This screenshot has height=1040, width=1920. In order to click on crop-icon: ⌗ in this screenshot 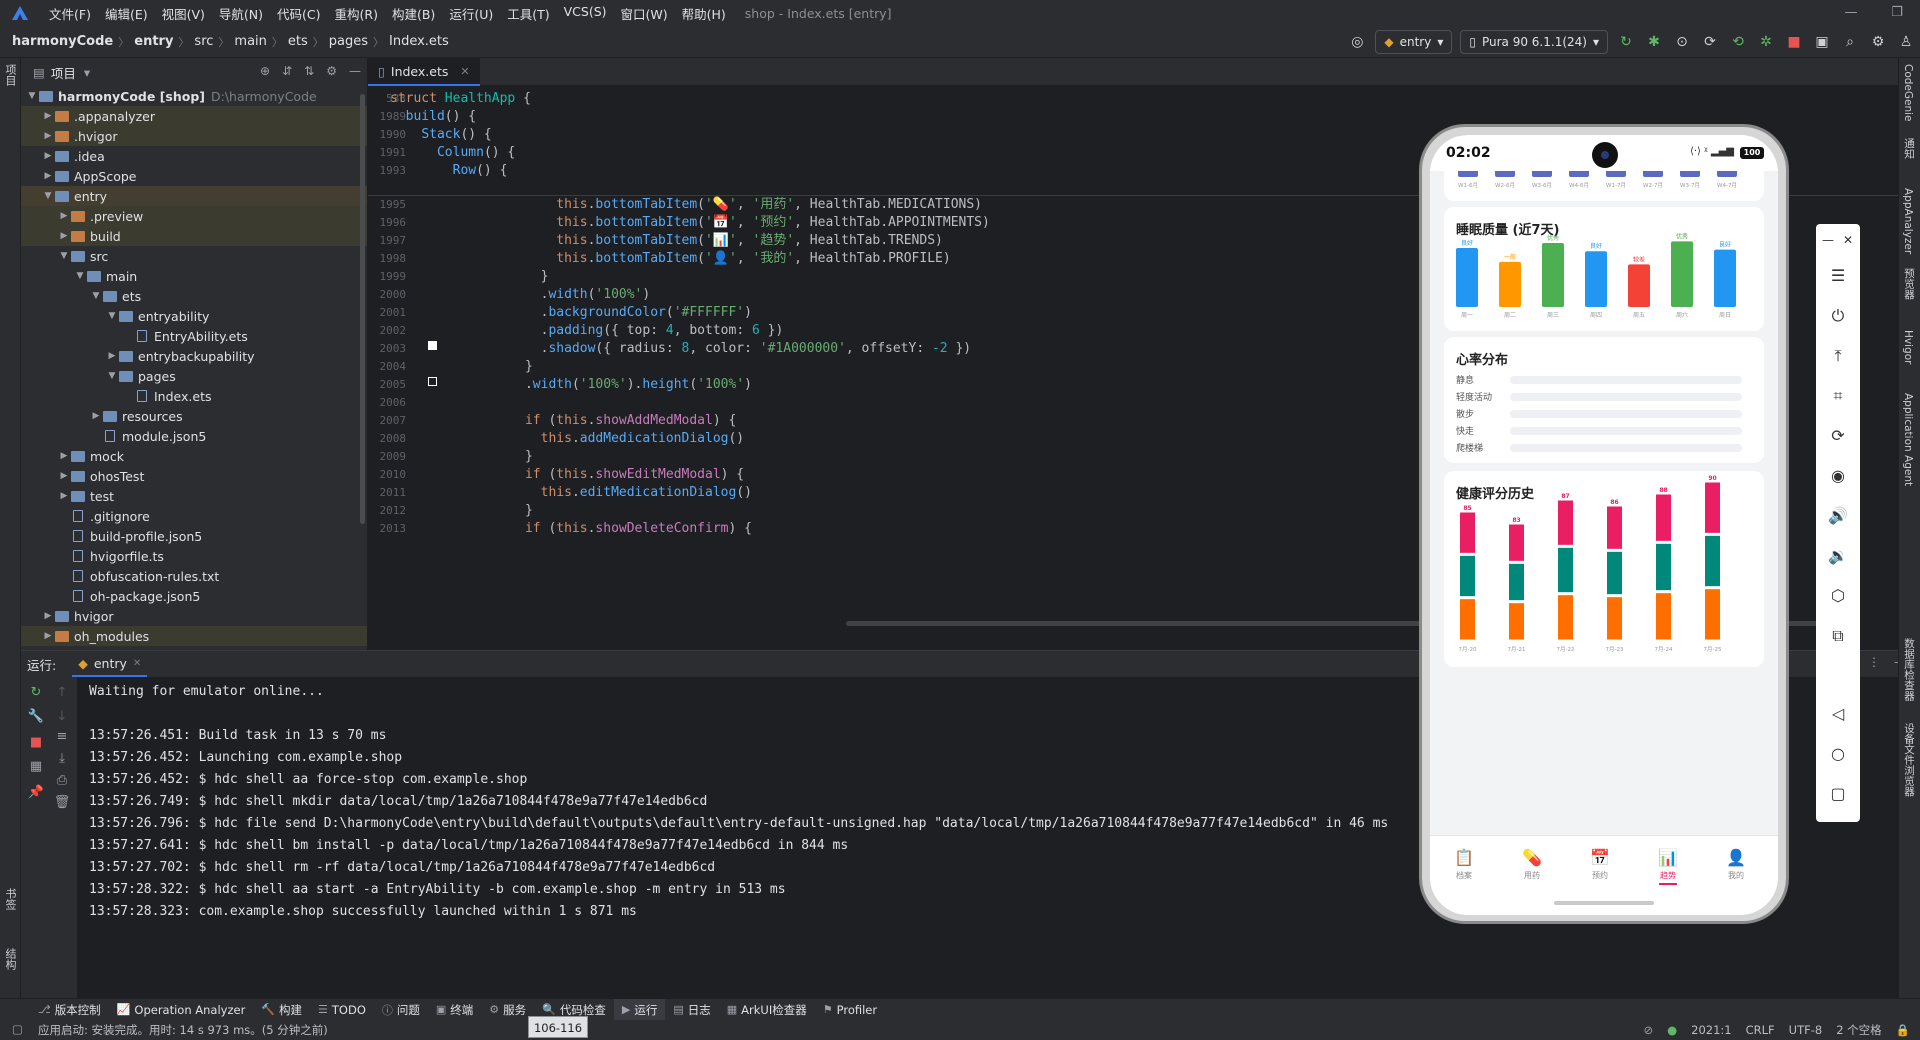, I will do `click(1838, 396)`.